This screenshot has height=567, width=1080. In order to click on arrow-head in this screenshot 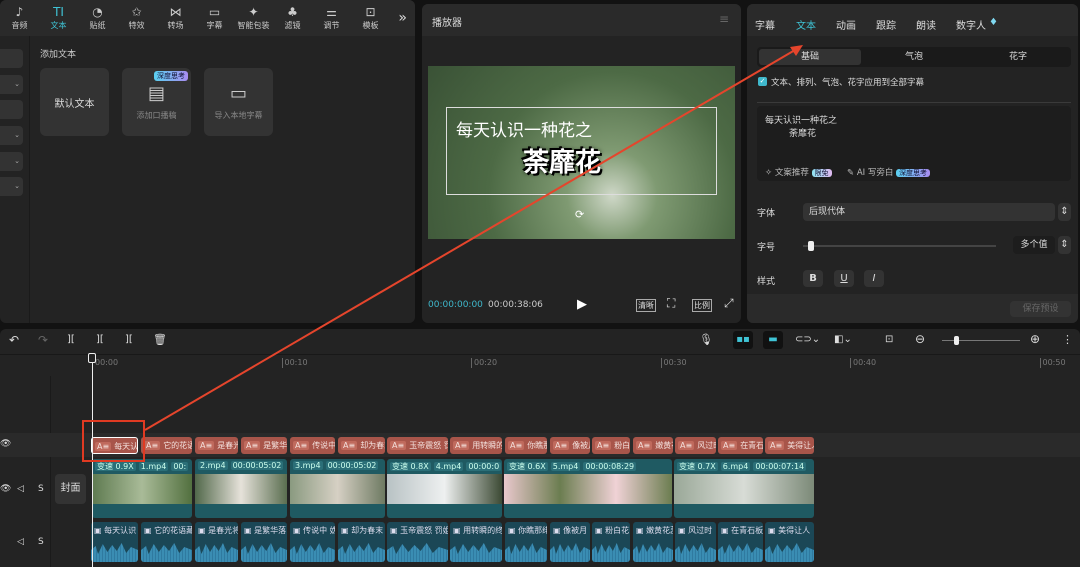, I will do `click(796, 50)`.